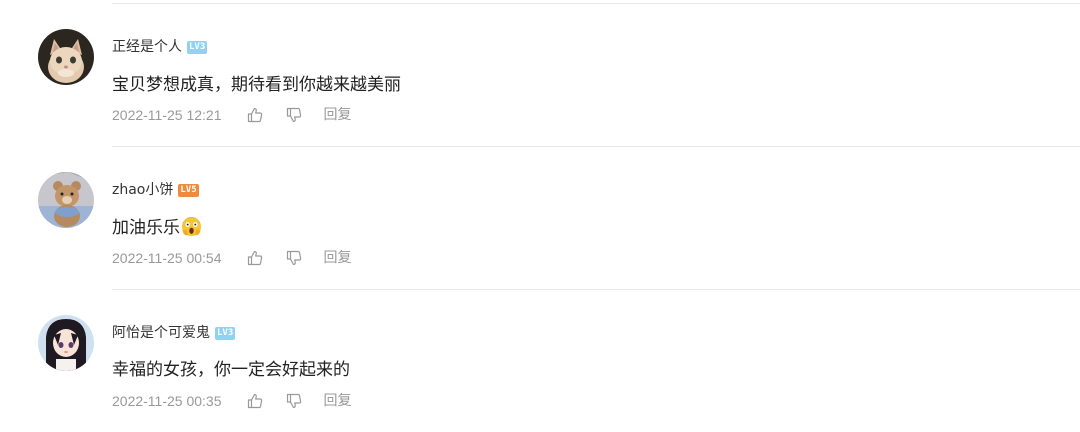  Describe the element at coordinates (232, 115) in the screenshot. I see `comment-meta: 2022-11-25 12:21 回复` at that location.